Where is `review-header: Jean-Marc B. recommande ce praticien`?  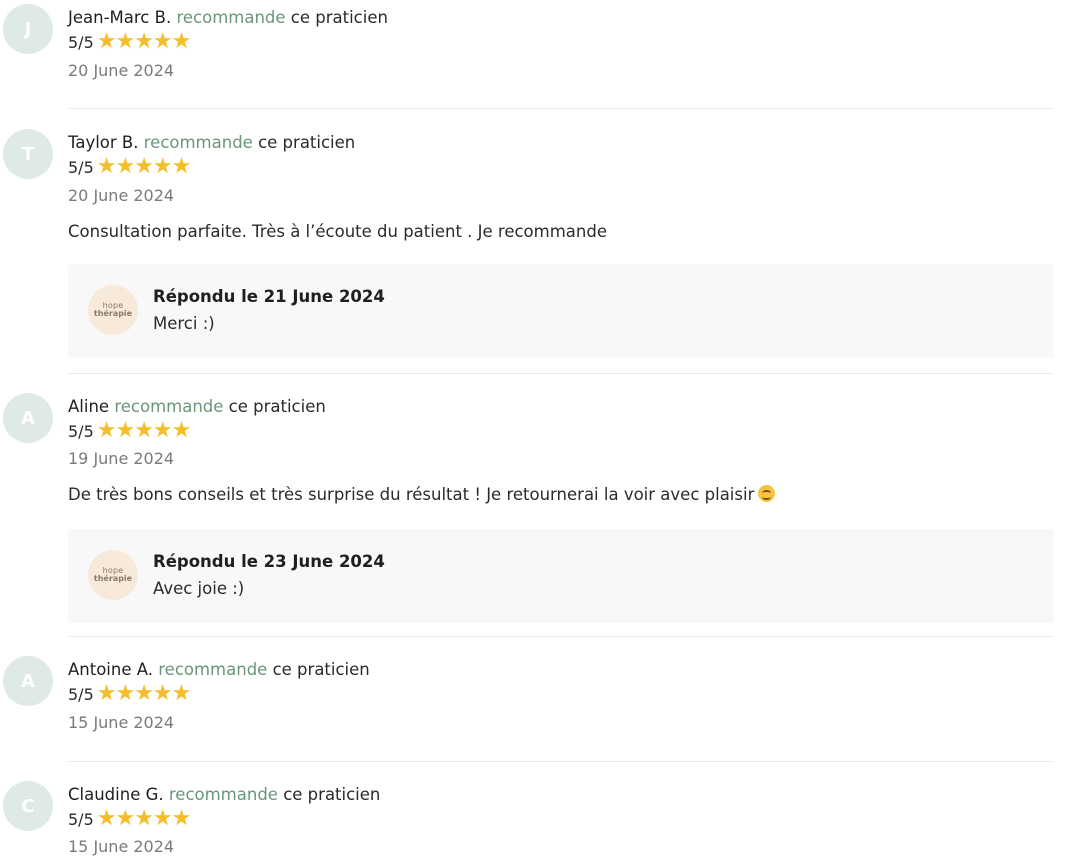
review-header: Jean-Marc B. recommande ce praticien is located at coordinates (228, 17).